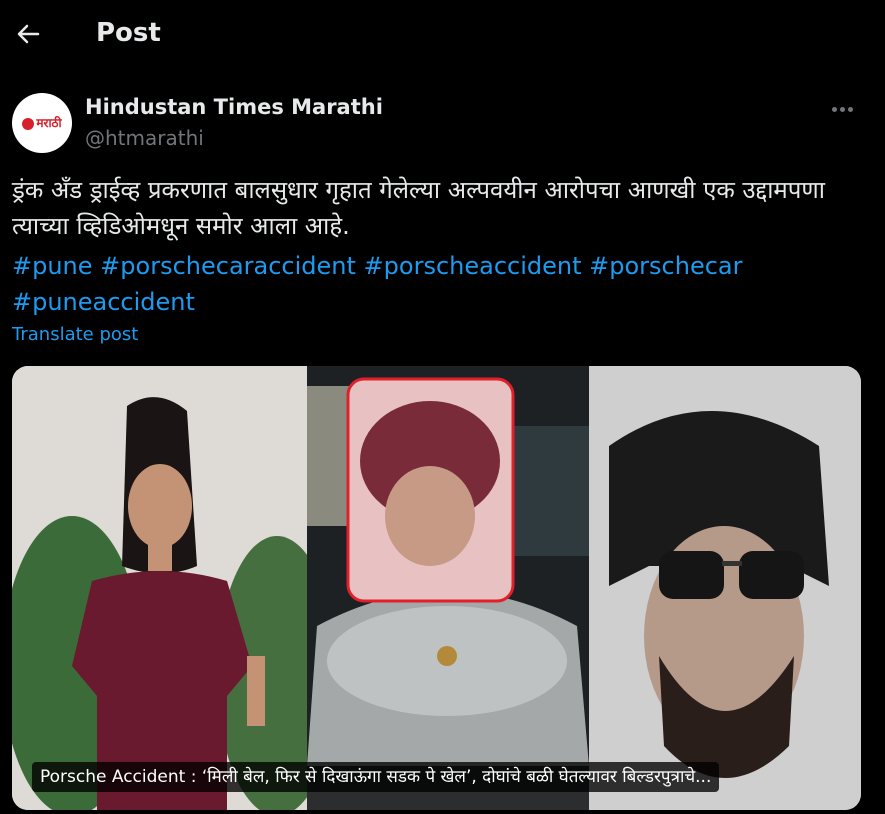 Image resolution: width=885 pixels, height=814 pixels. Describe the element at coordinates (128, 33) in the screenshot. I see `page-title: Post` at that location.